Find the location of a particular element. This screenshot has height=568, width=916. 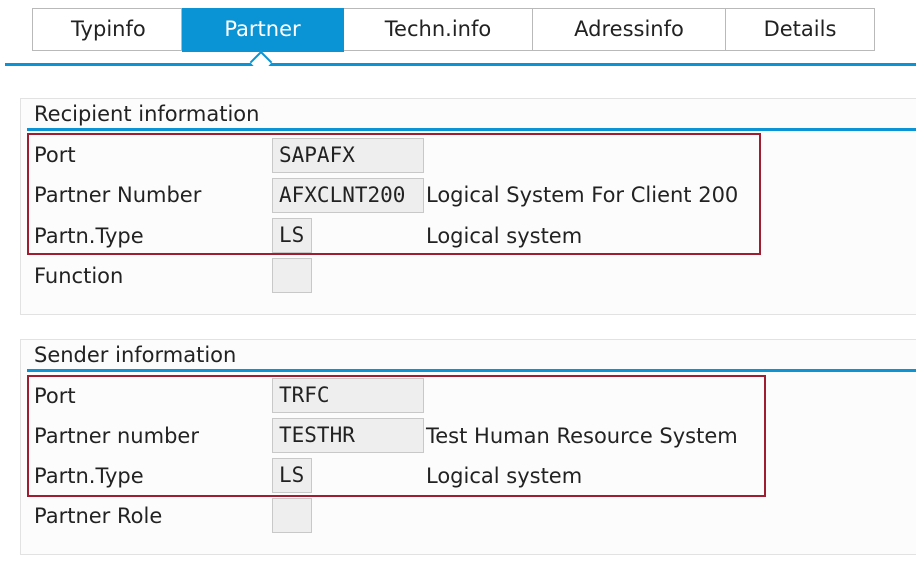

tab-details: Details is located at coordinates (800, 29).